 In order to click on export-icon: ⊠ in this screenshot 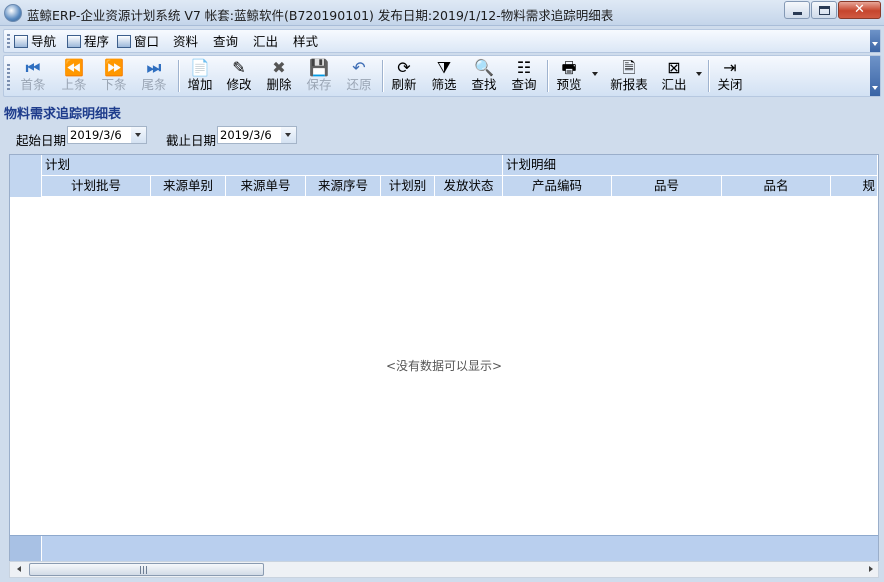, I will do `click(674, 67)`.